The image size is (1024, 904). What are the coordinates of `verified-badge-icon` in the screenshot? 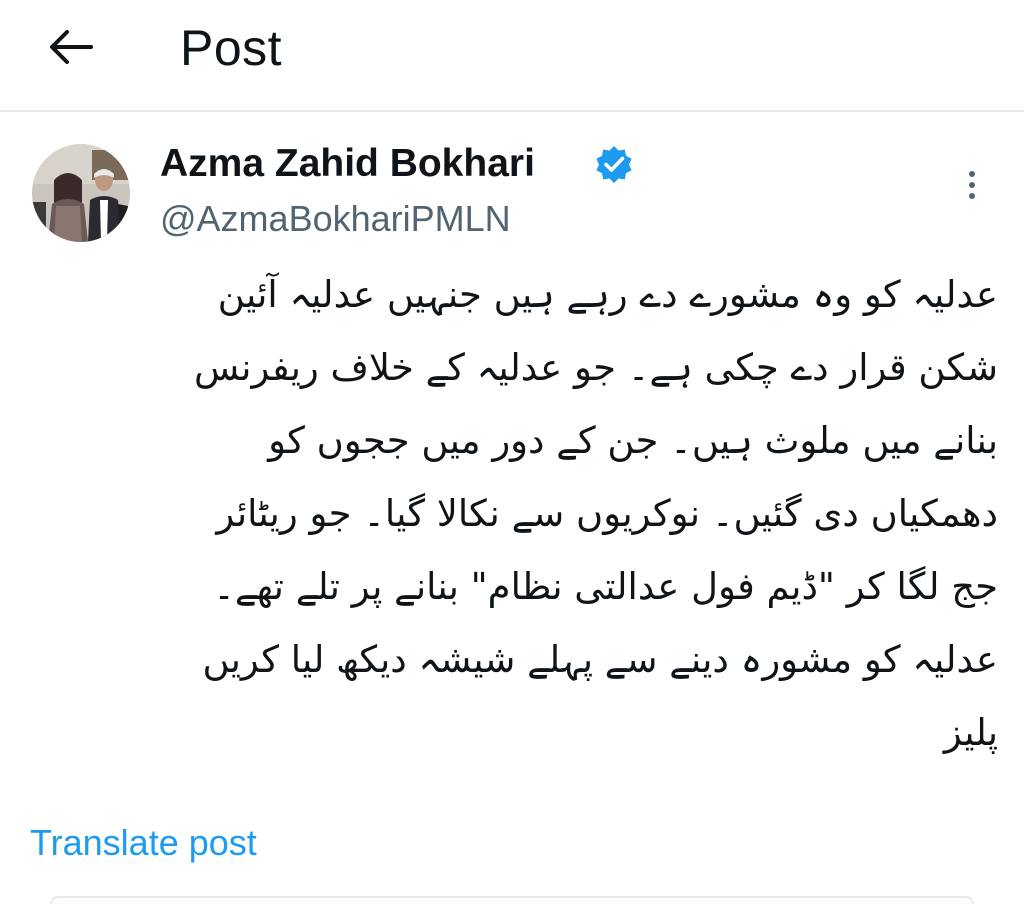 It's located at (614, 164).